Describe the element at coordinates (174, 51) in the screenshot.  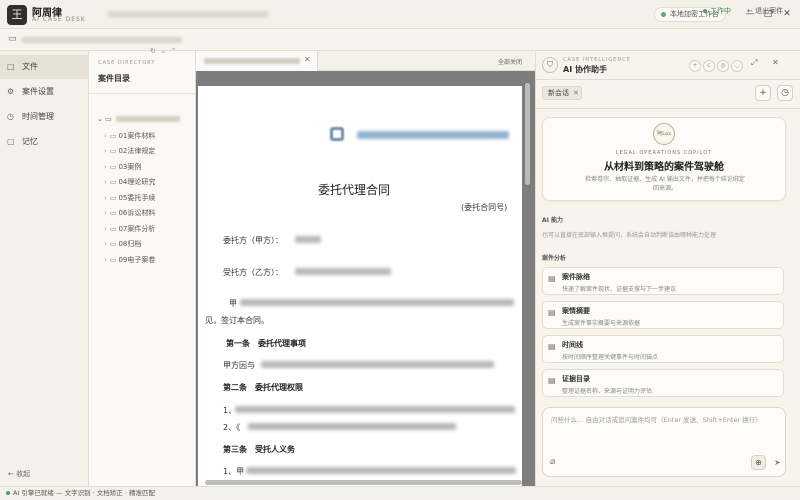
I see `expand-all-icon: ⌃` at that location.